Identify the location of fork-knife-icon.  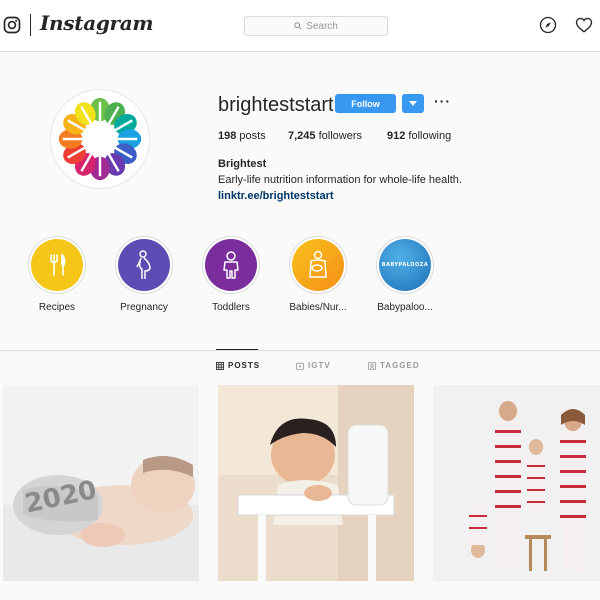
(58, 264).